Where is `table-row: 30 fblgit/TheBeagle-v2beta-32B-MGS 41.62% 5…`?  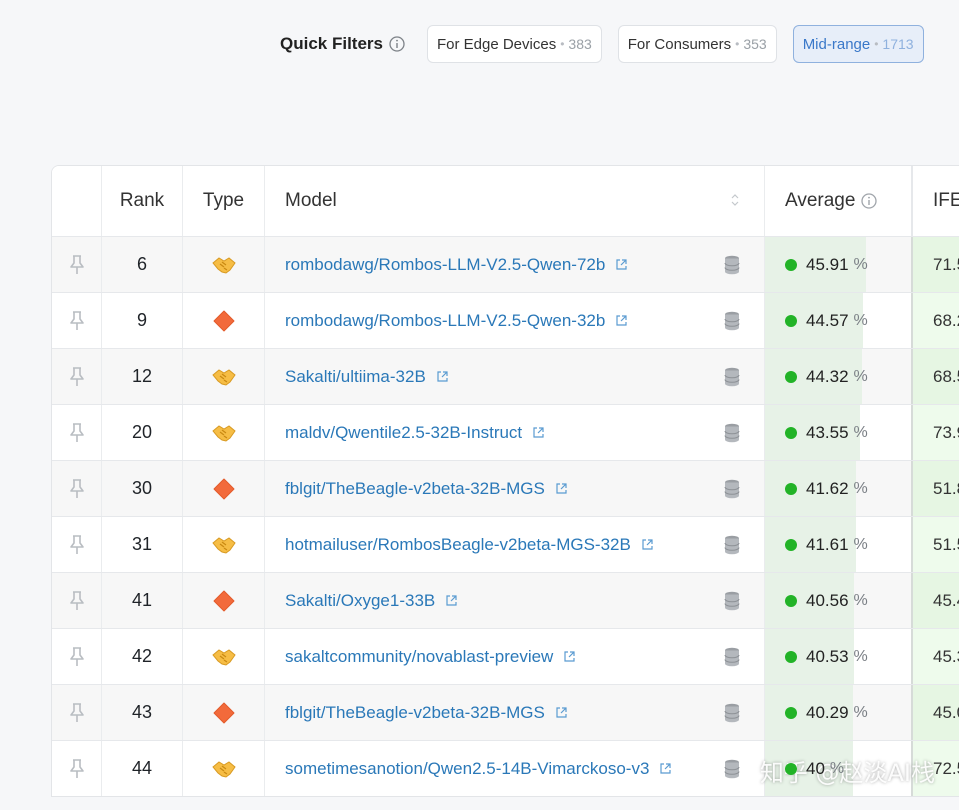
table-row: 30 fblgit/TheBeagle-v2beta-32B-MGS 41.62% 5… is located at coordinates (505, 488).